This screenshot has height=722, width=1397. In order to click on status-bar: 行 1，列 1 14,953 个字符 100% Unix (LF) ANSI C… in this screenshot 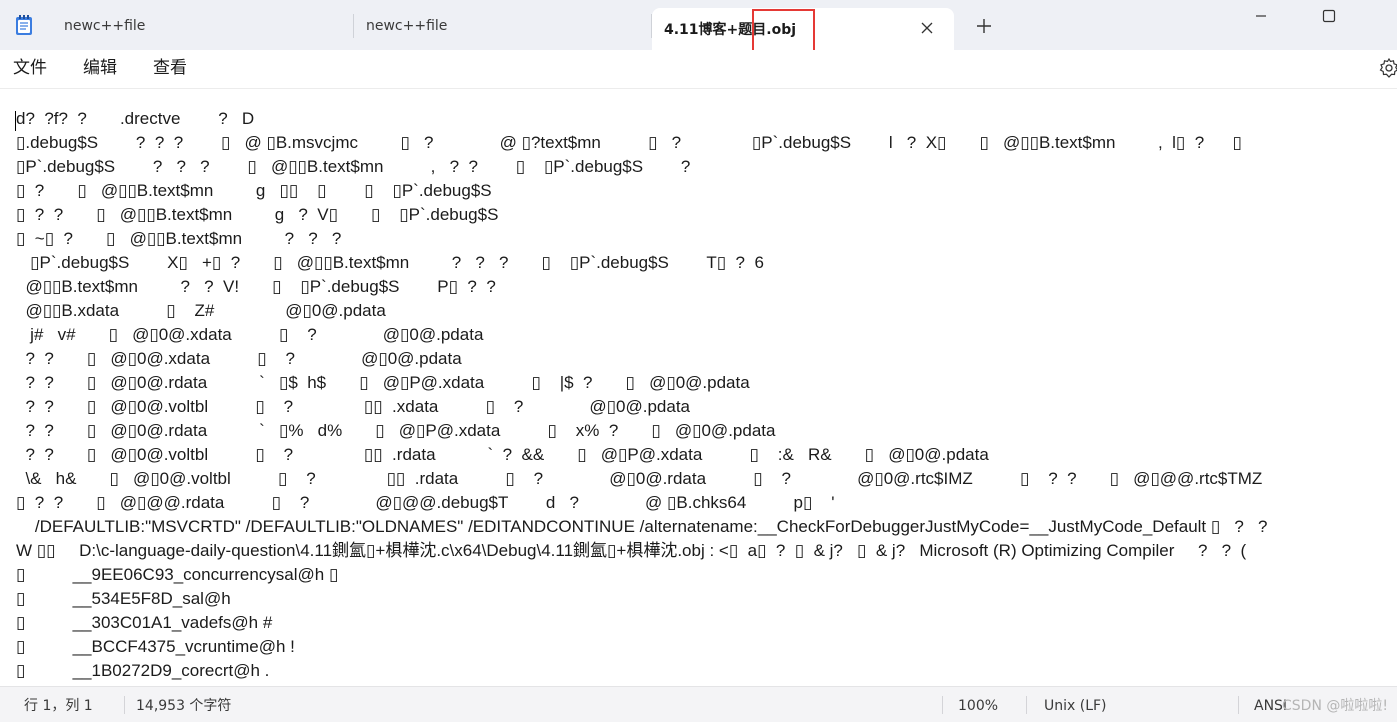, I will do `click(698, 704)`.